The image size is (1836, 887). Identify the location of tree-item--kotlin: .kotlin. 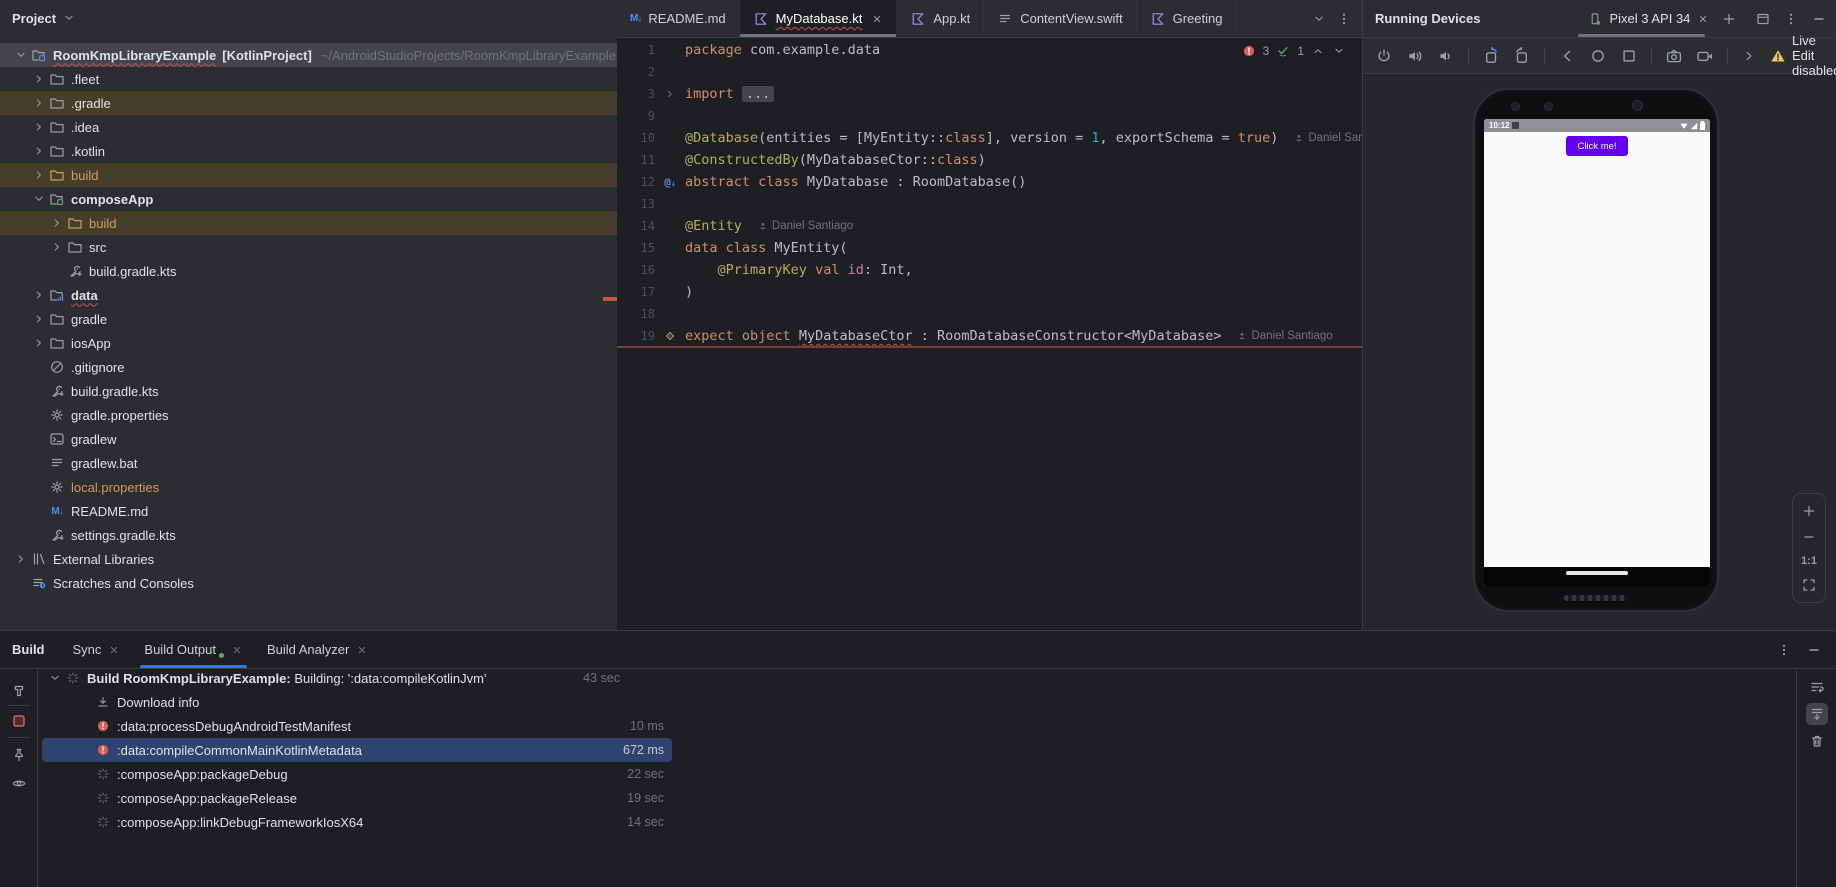
(323, 151).